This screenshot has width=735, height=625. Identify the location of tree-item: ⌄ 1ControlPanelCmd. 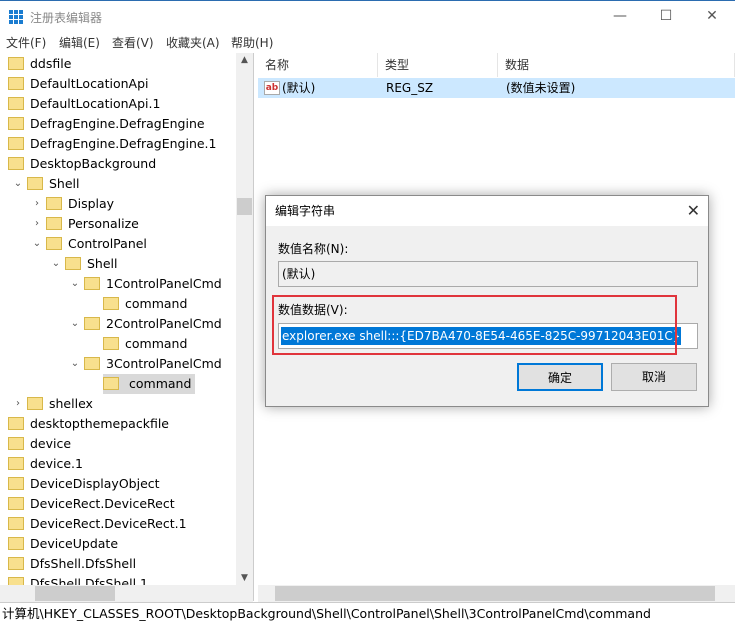
(146, 284).